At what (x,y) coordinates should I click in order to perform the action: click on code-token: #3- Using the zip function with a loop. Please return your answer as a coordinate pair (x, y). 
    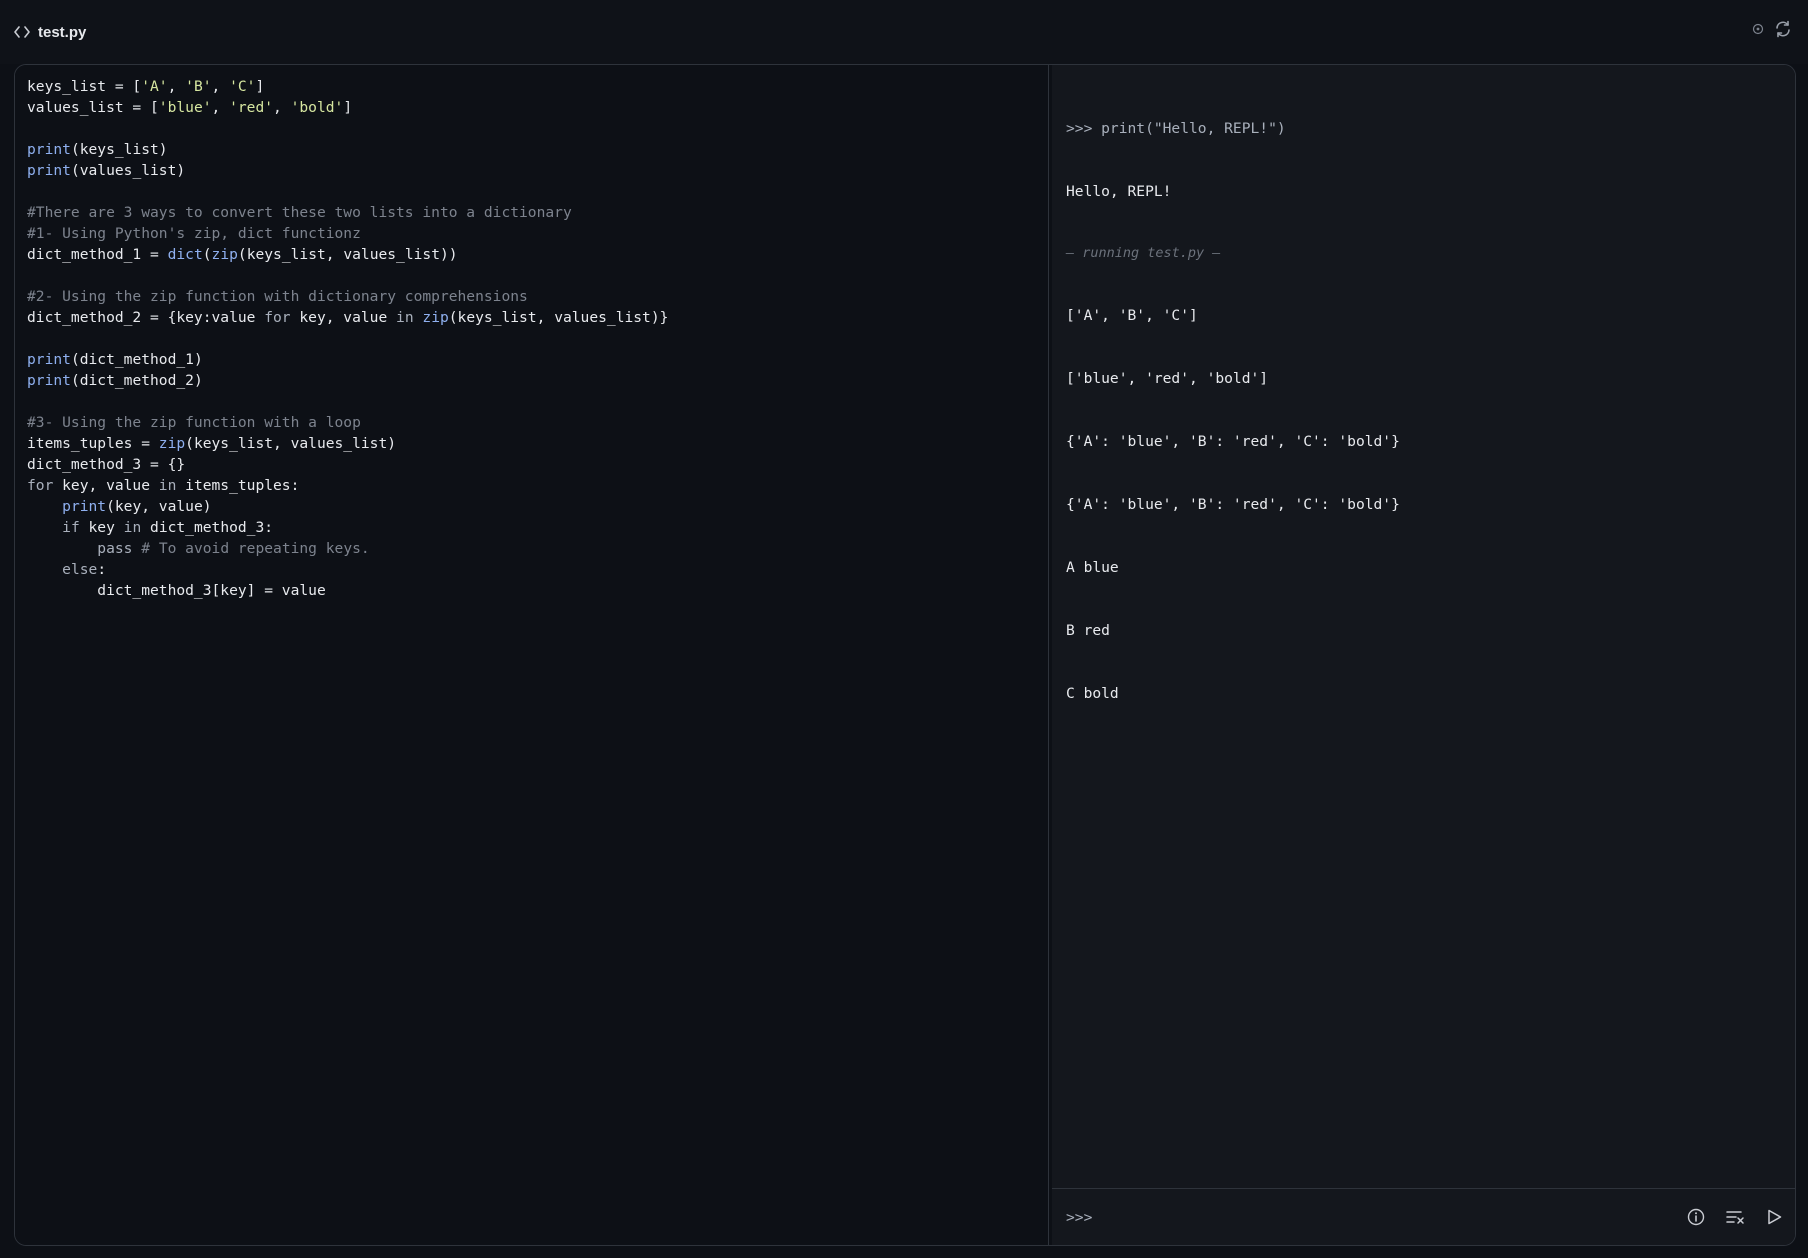
    Looking at the image, I should click on (194, 422).